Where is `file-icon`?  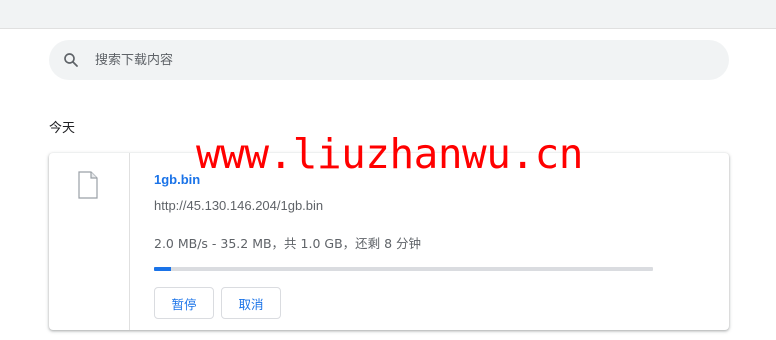 file-icon is located at coordinates (88, 185).